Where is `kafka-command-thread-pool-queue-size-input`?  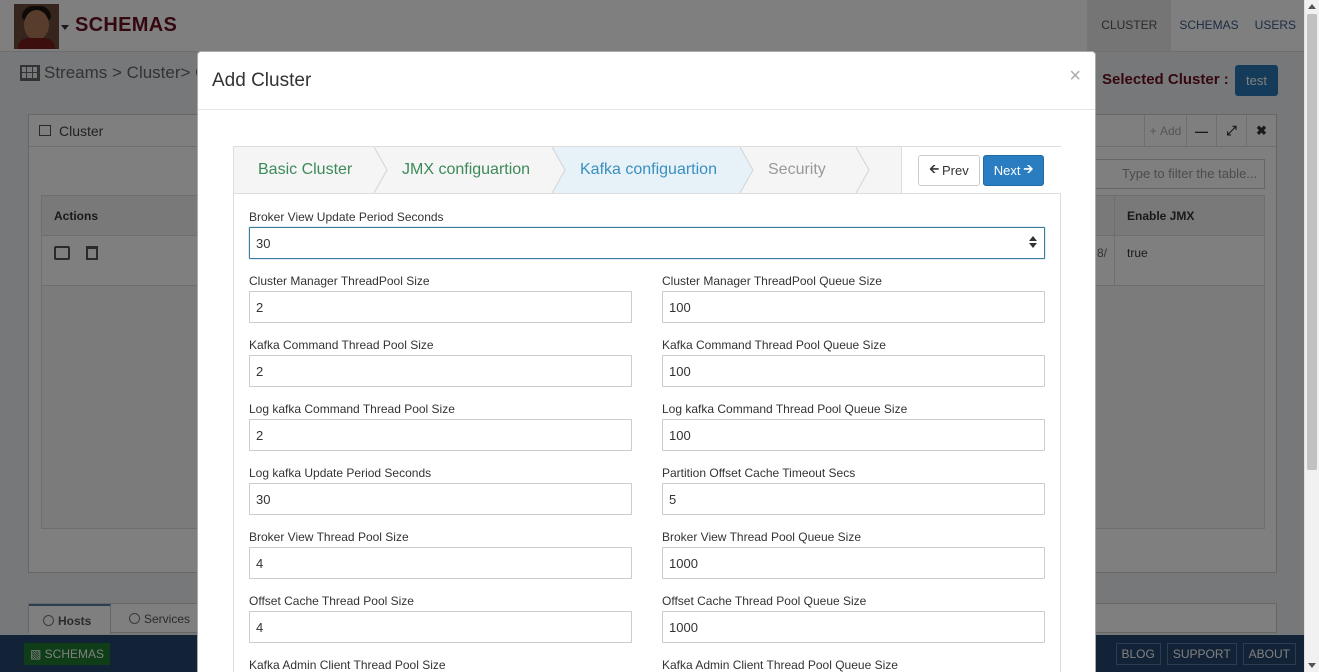 kafka-command-thread-pool-queue-size-input is located at coordinates (853, 371).